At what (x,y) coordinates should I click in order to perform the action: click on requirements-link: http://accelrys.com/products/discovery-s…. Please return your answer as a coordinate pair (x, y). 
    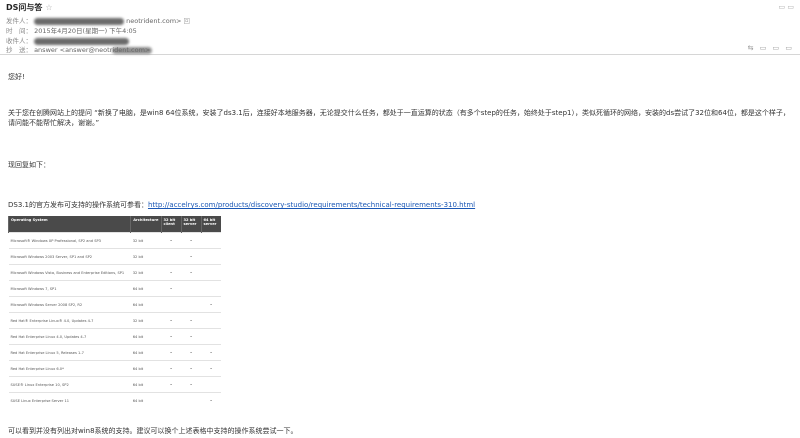
    Looking at the image, I should click on (311, 205).